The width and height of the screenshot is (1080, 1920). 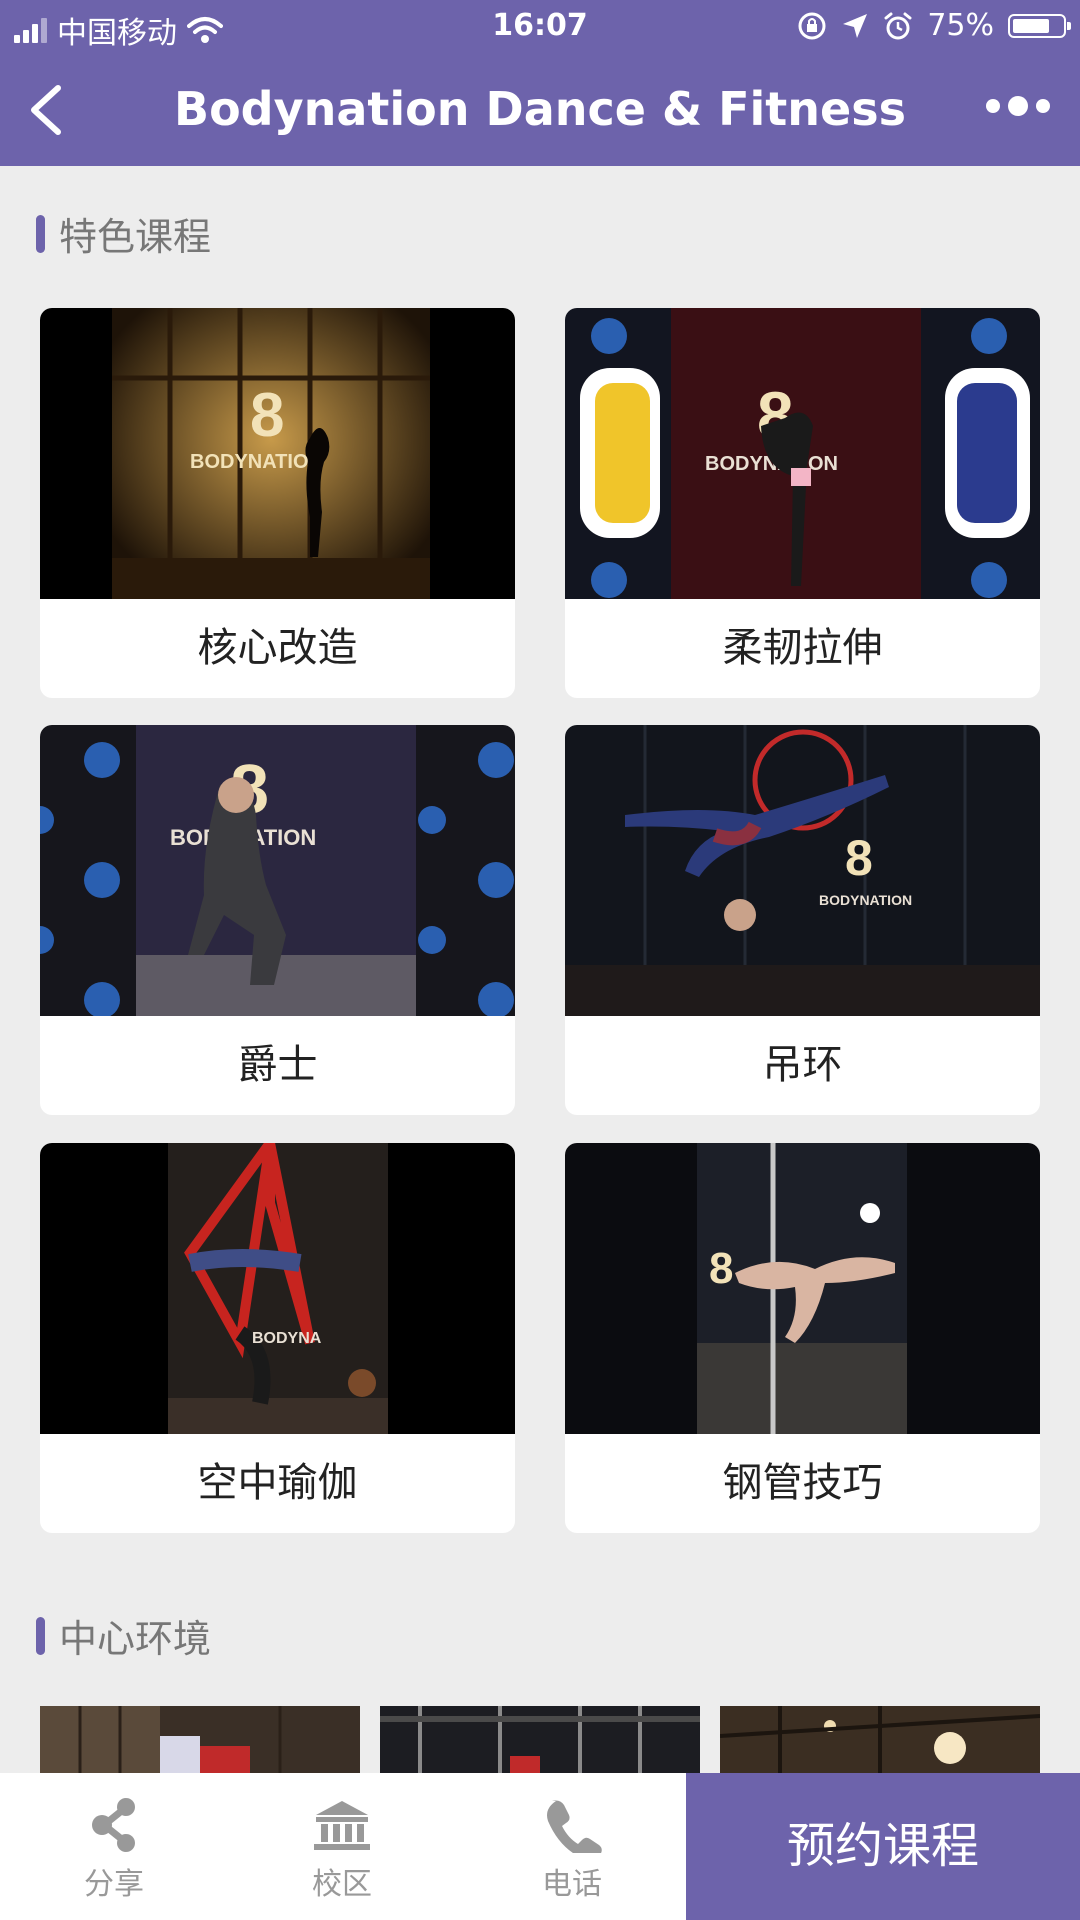 I want to click on phone-icon, so click(x=574, y=1826).